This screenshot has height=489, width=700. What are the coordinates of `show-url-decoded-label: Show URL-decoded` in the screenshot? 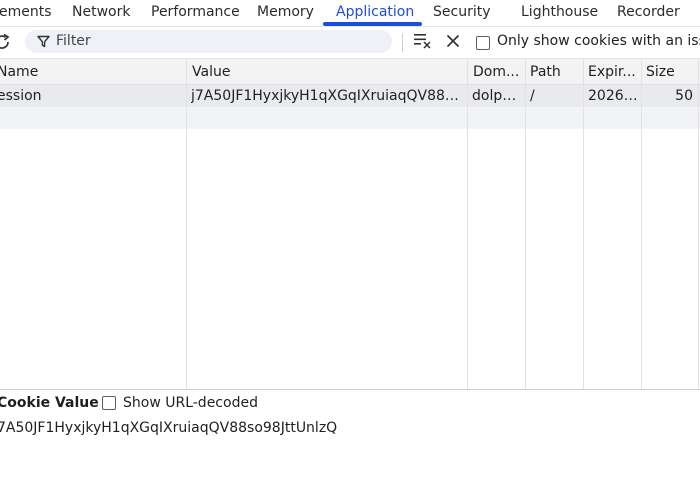 It's located at (190, 403).